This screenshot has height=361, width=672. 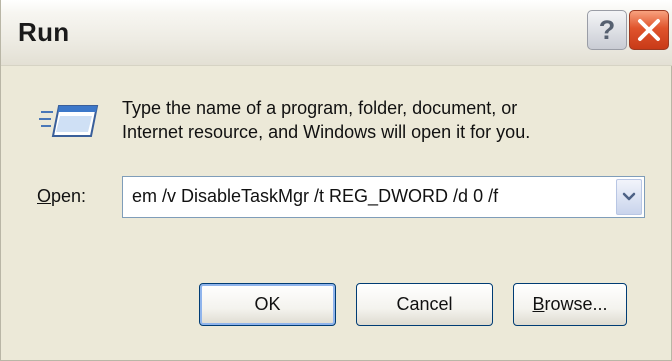 What do you see at coordinates (44, 196) in the screenshot?
I see `open-label-accelerator: O` at bounding box center [44, 196].